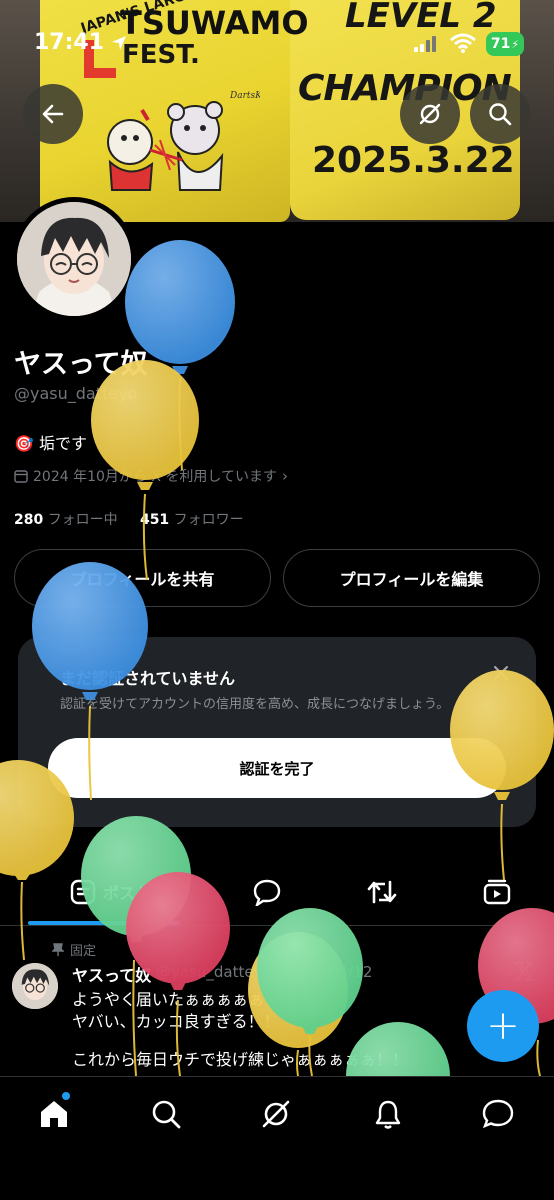 The width and height of the screenshot is (554, 1200). I want to click on back-button, so click(53, 114).